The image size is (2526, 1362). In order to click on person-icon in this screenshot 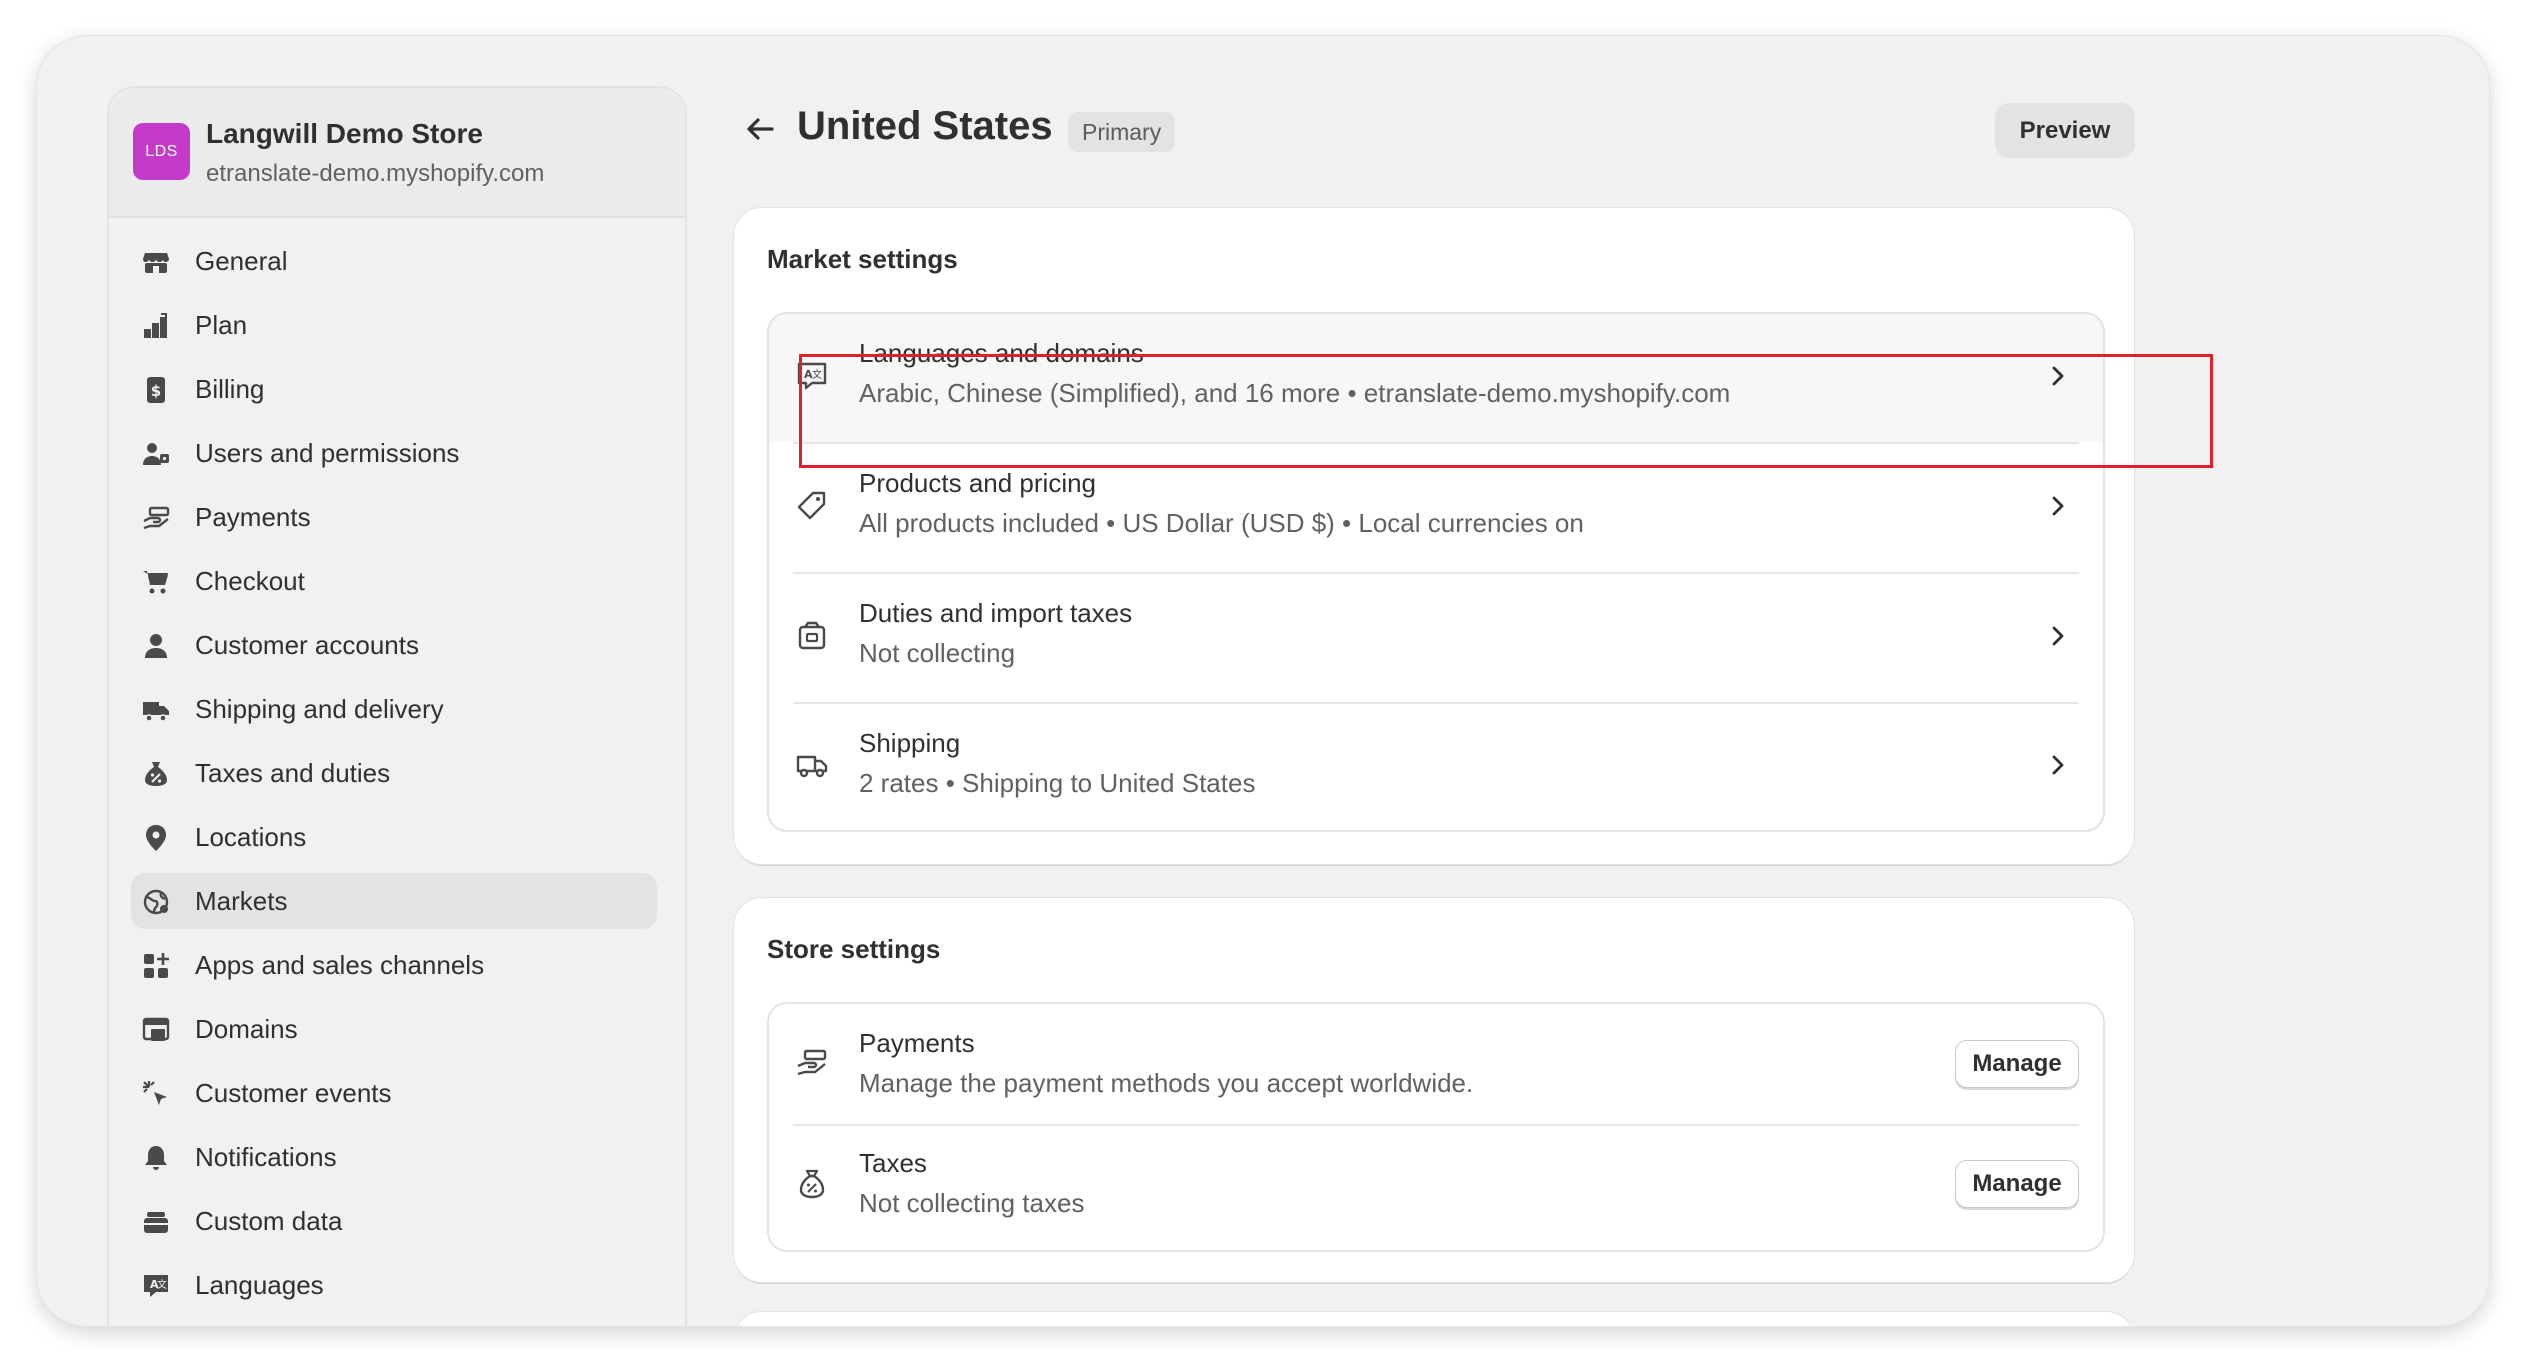, I will do `click(156, 646)`.